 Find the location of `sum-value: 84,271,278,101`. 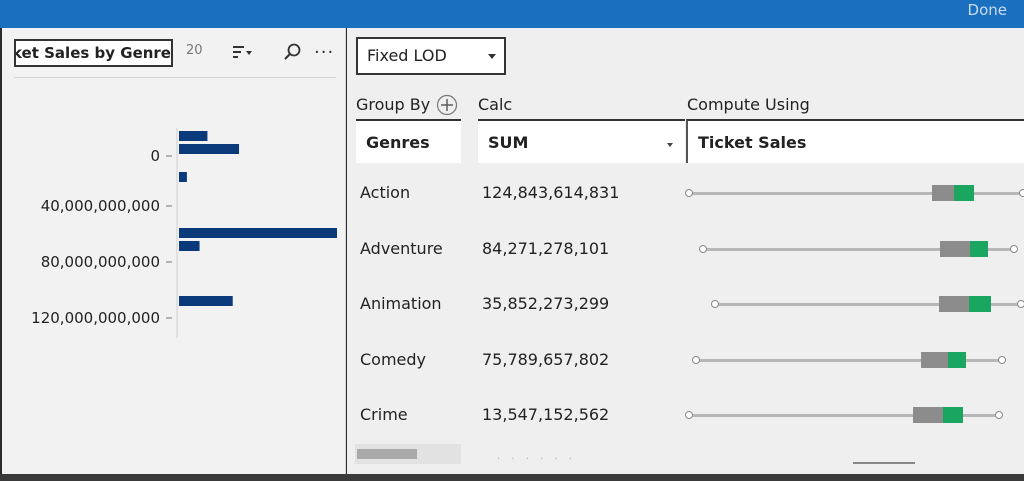

sum-value: 84,271,278,101 is located at coordinates (546, 248).